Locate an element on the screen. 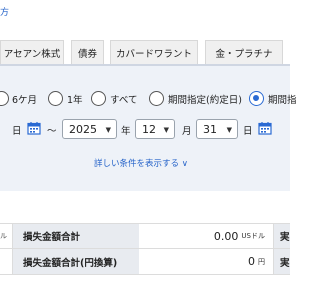  radio-all-label: すべて is located at coordinates (124, 100).